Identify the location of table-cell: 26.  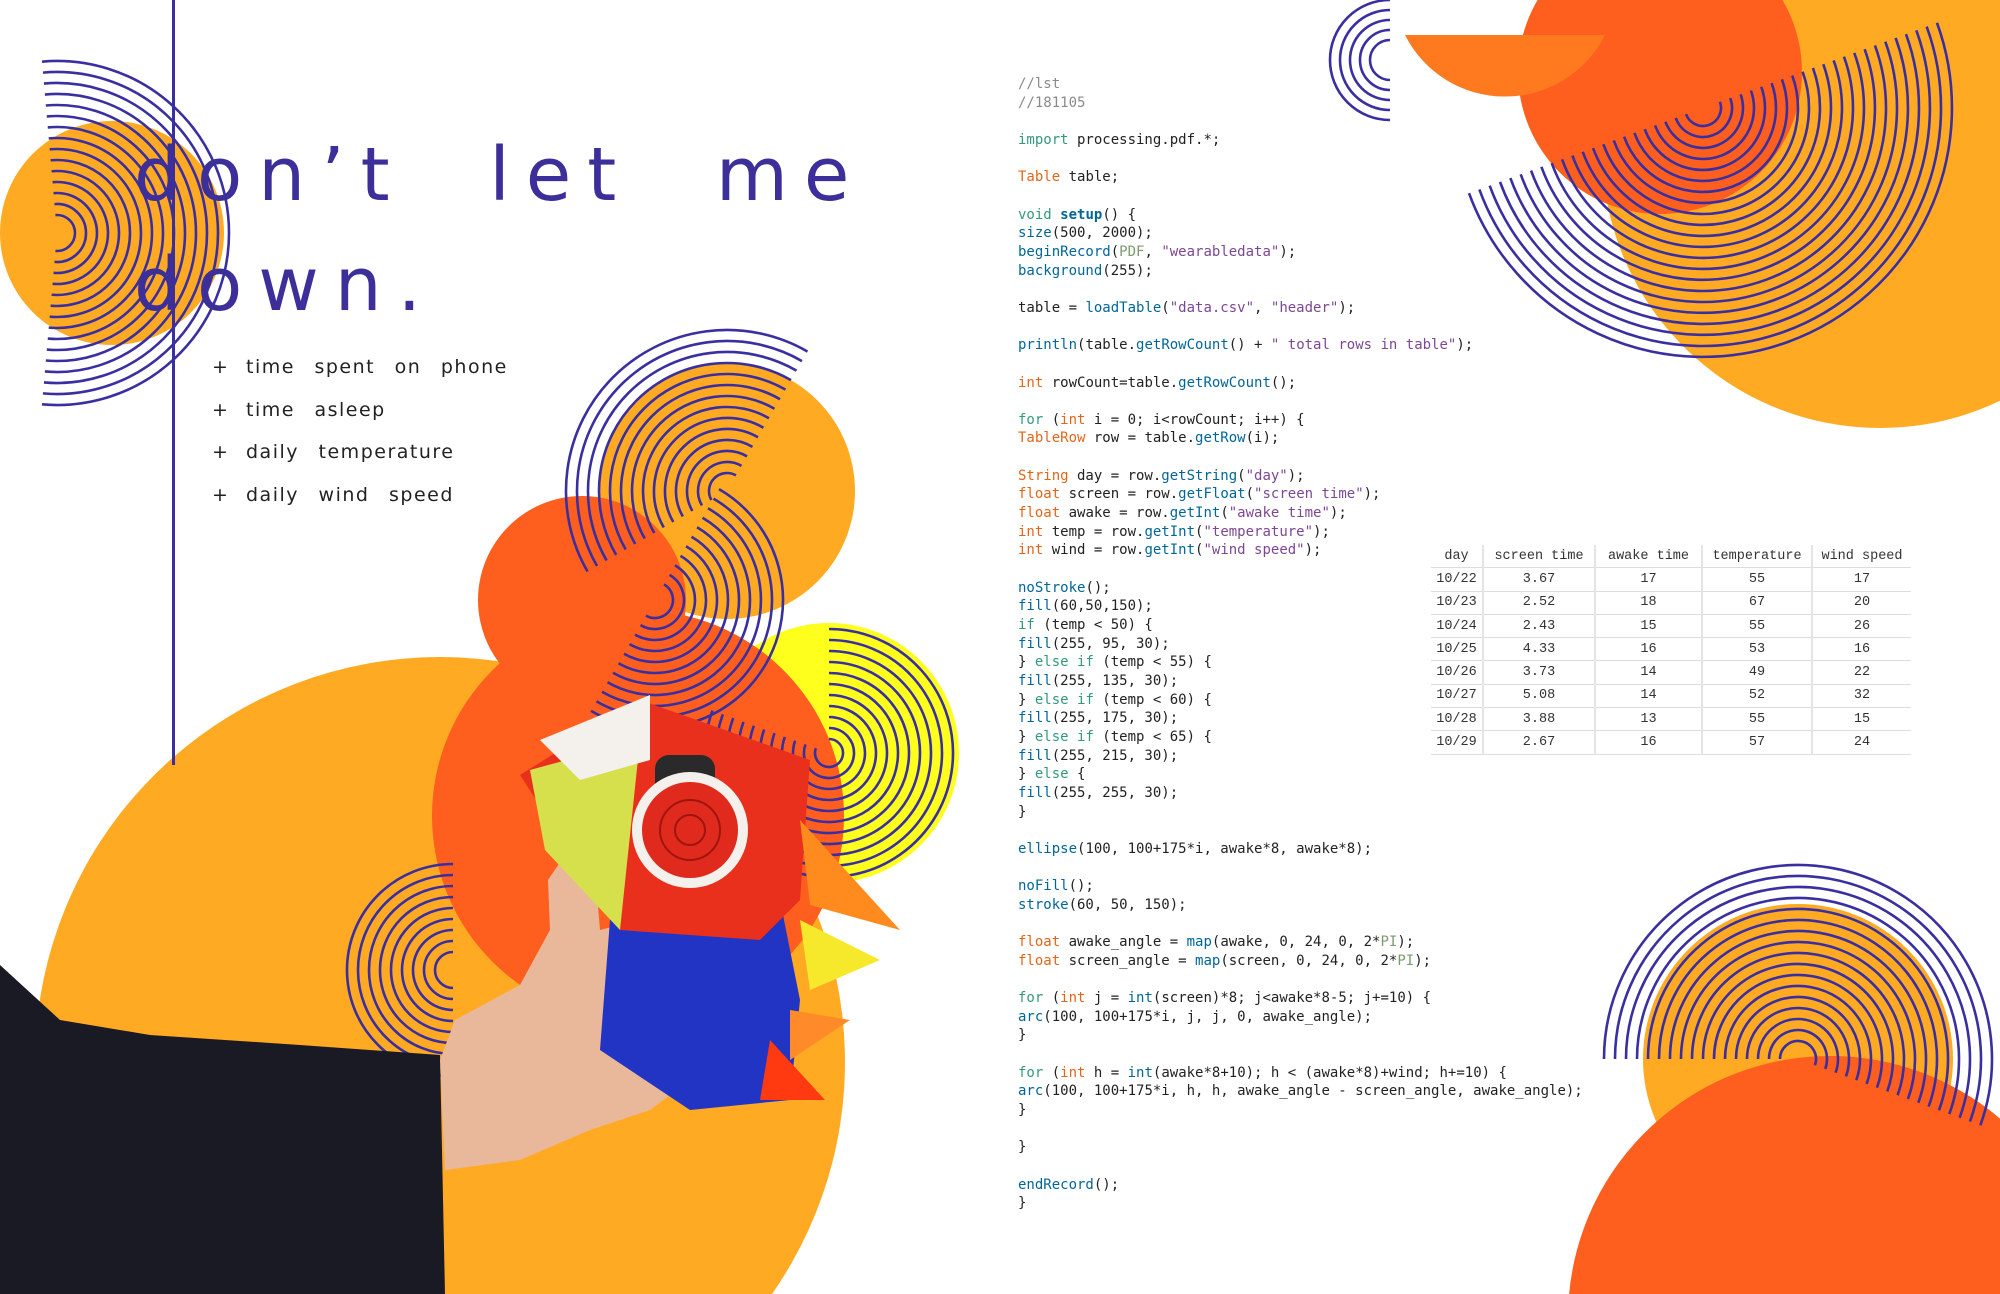
(1861, 626).